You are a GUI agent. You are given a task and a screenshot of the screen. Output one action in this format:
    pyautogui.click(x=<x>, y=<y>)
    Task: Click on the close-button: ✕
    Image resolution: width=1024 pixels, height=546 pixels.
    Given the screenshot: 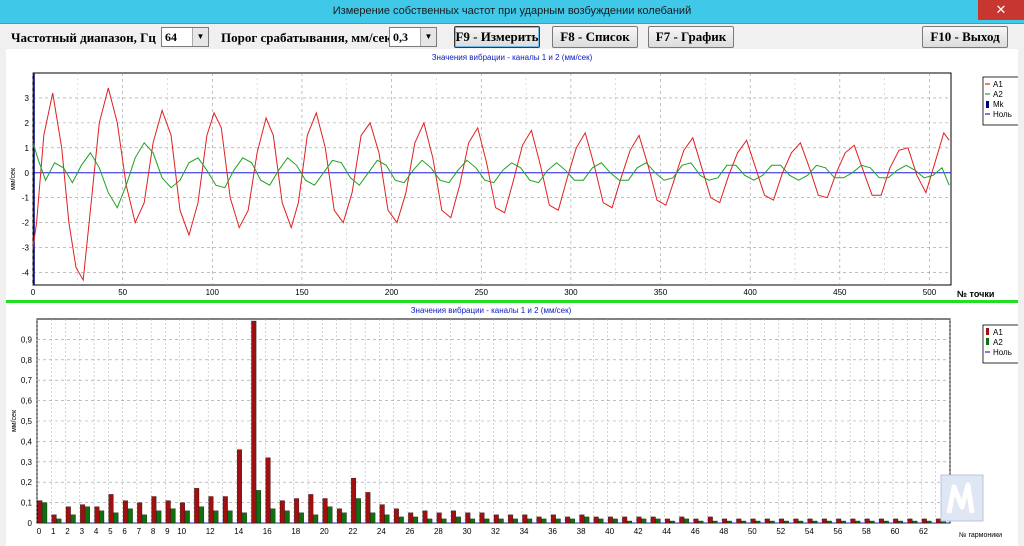 What is the action you would take?
    pyautogui.click(x=1001, y=10)
    